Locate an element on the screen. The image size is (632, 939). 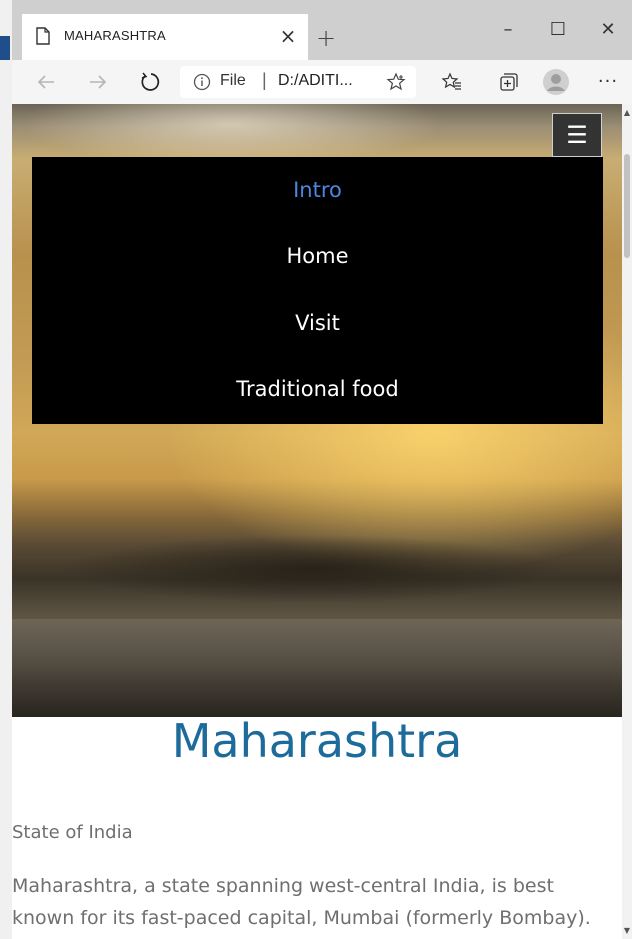
collections-icon is located at coordinates (509, 82).